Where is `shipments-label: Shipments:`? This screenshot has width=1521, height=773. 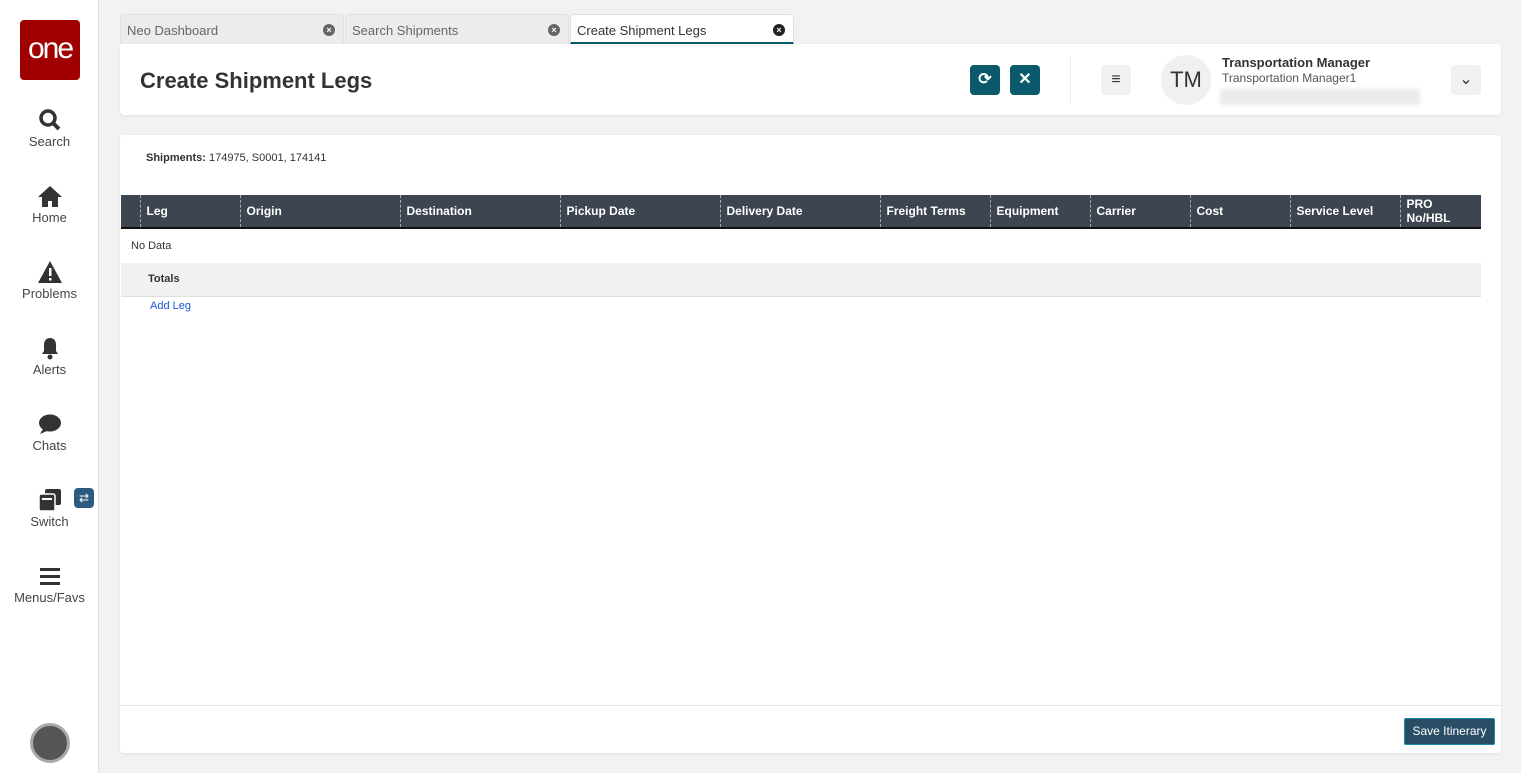
shipments-label: Shipments: is located at coordinates (176, 158).